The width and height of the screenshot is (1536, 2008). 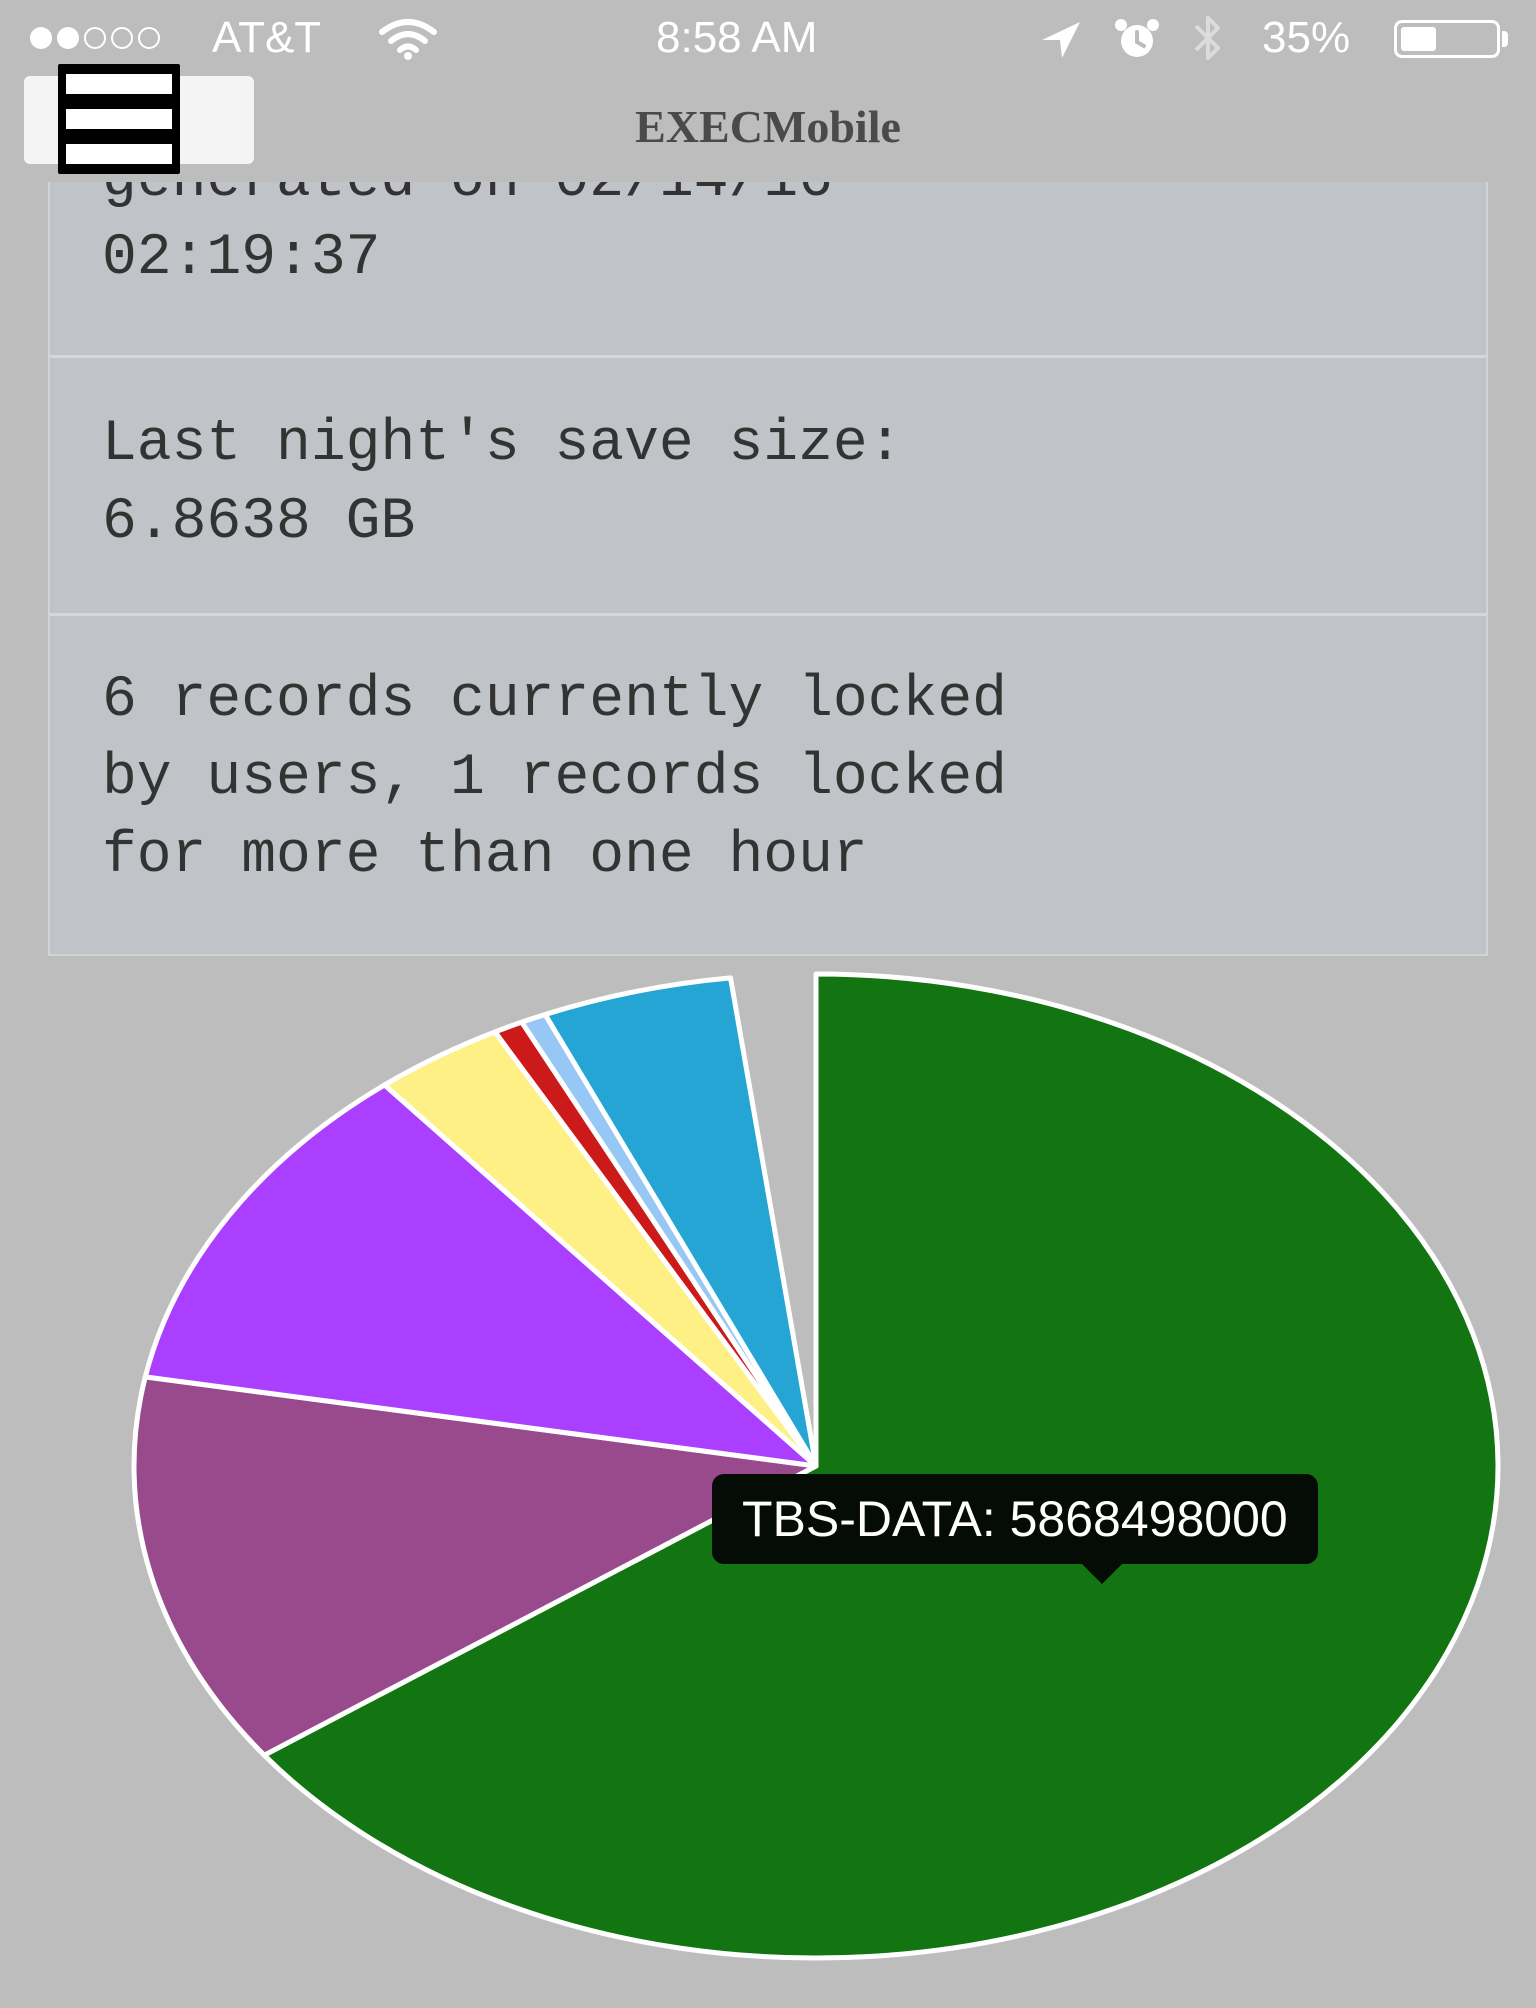 What do you see at coordinates (1015, 1519) in the screenshot?
I see `chart-tooltip: TBS-DATA: 5868498000` at bounding box center [1015, 1519].